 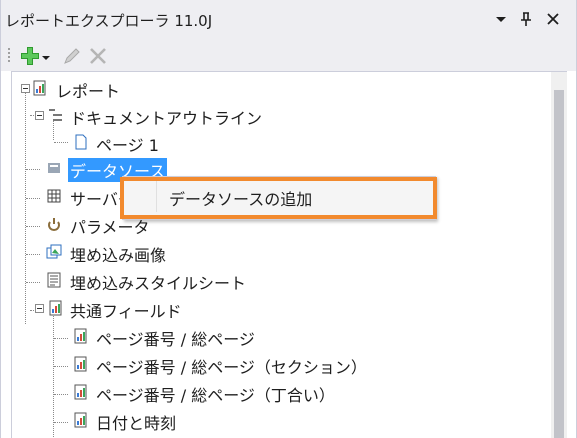 I want to click on tree-label: ドキュメントアウトライン, so click(x=166, y=118).